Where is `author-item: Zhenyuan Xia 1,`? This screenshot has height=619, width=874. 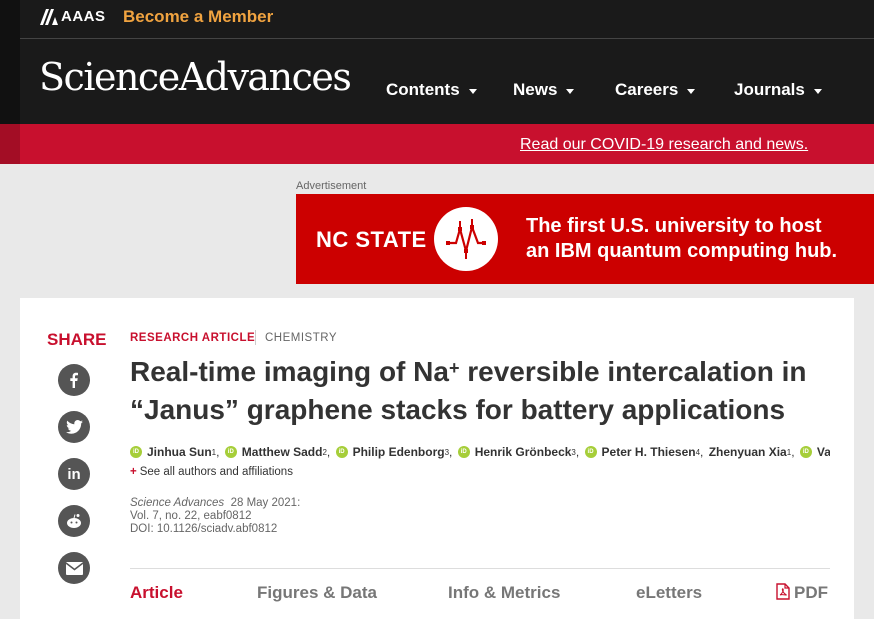 author-item: Zhenyuan Xia 1, is located at coordinates (753, 452).